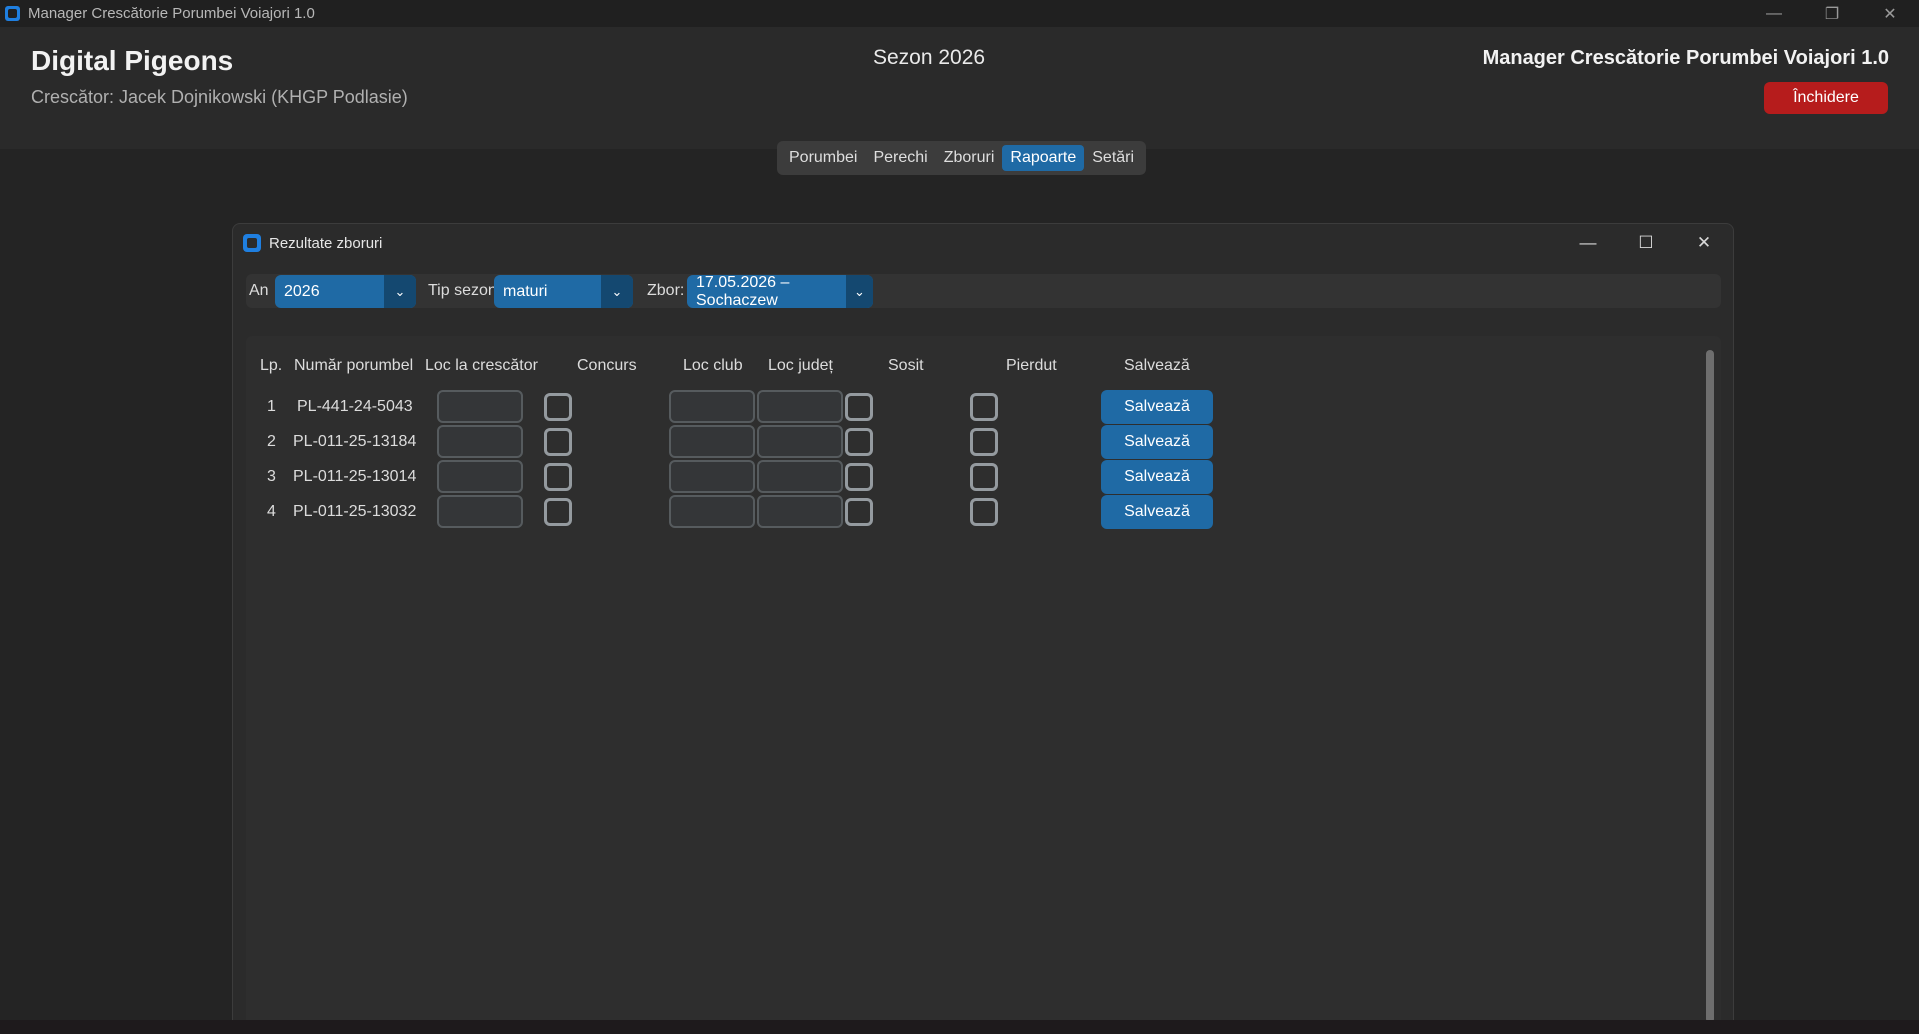  I want to click on pigeon-number: PL-011-25-13014, so click(355, 476).